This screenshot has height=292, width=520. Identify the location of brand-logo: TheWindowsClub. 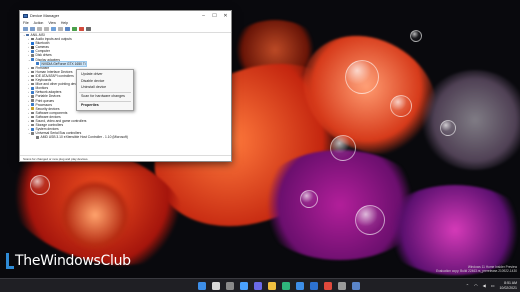
(68, 261).